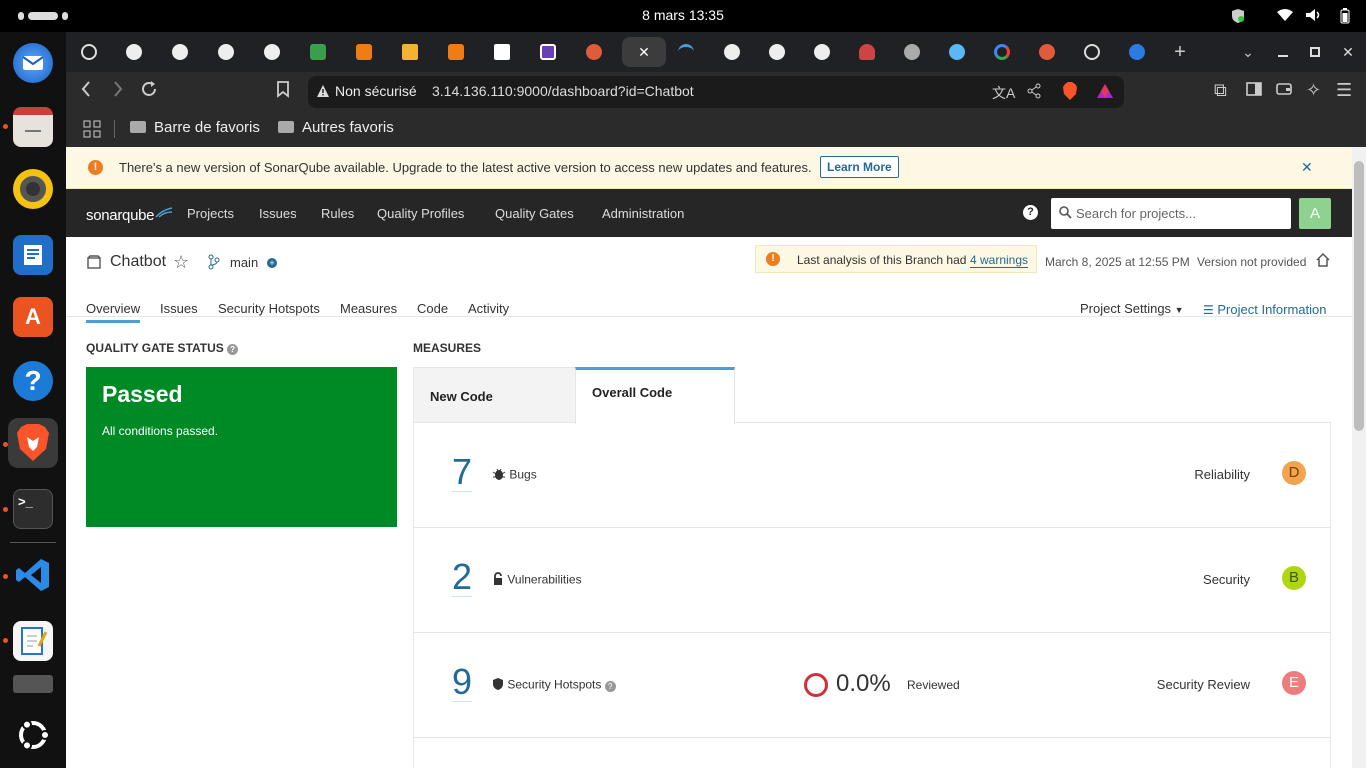  What do you see at coordinates (113, 312) in the screenshot?
I see `tab-overview: Overview` at bounding box center [113, 312].